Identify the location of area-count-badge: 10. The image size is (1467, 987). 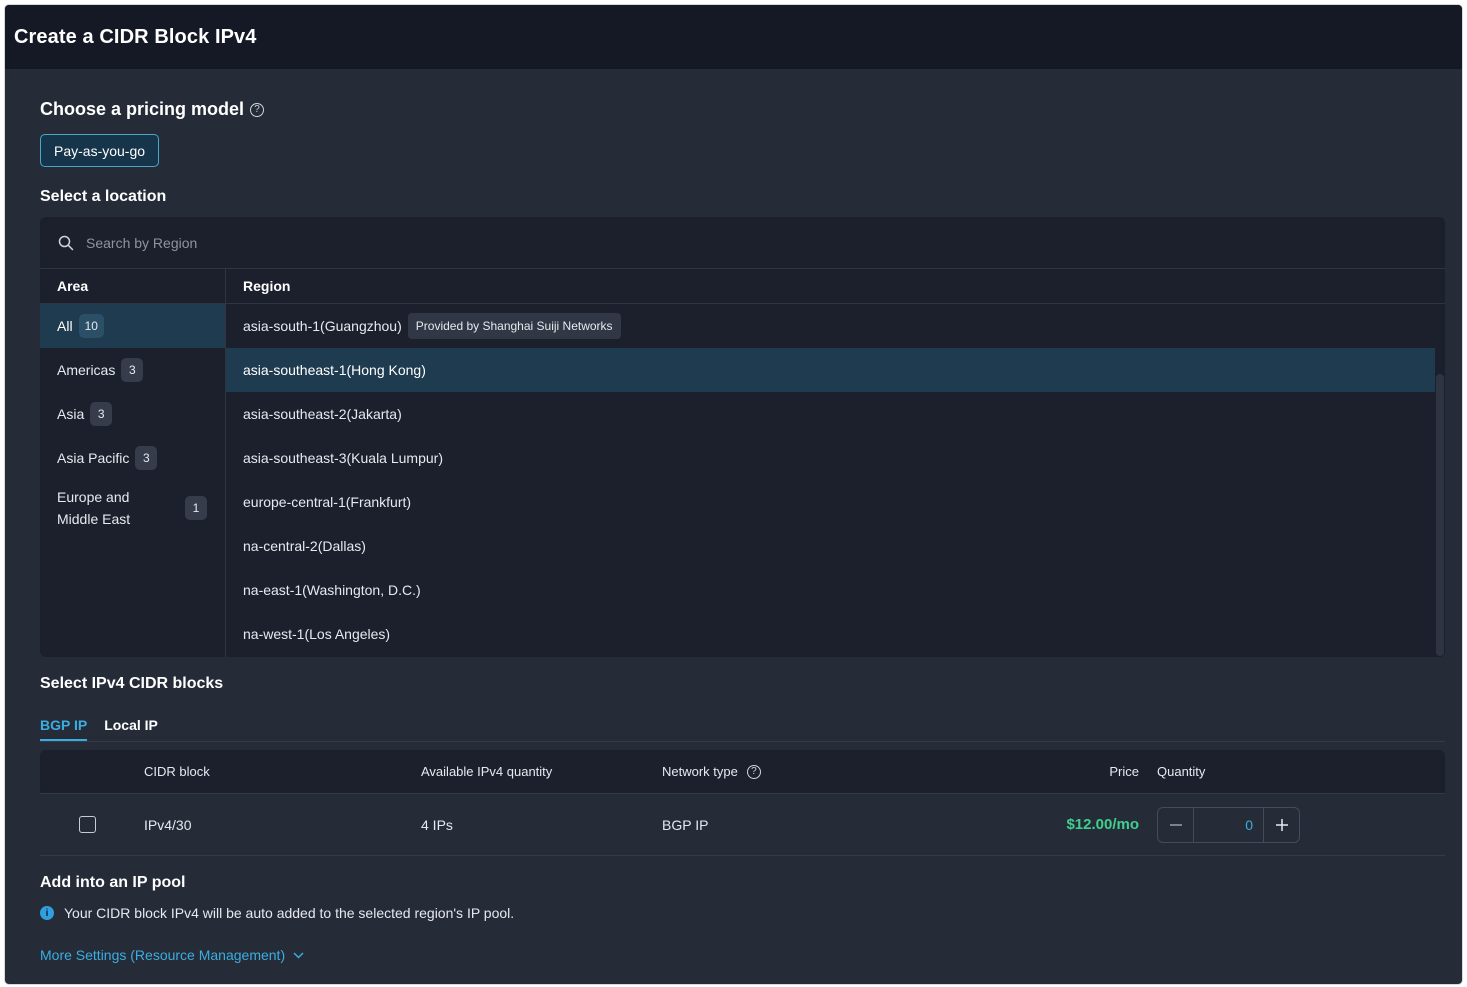
(91, 326).